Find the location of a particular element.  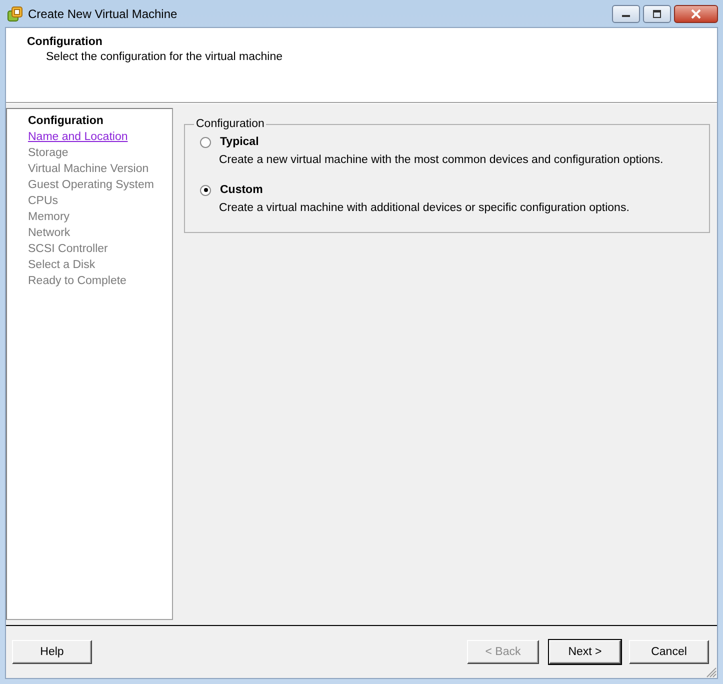

close-button is located at coordinates (696, 13).